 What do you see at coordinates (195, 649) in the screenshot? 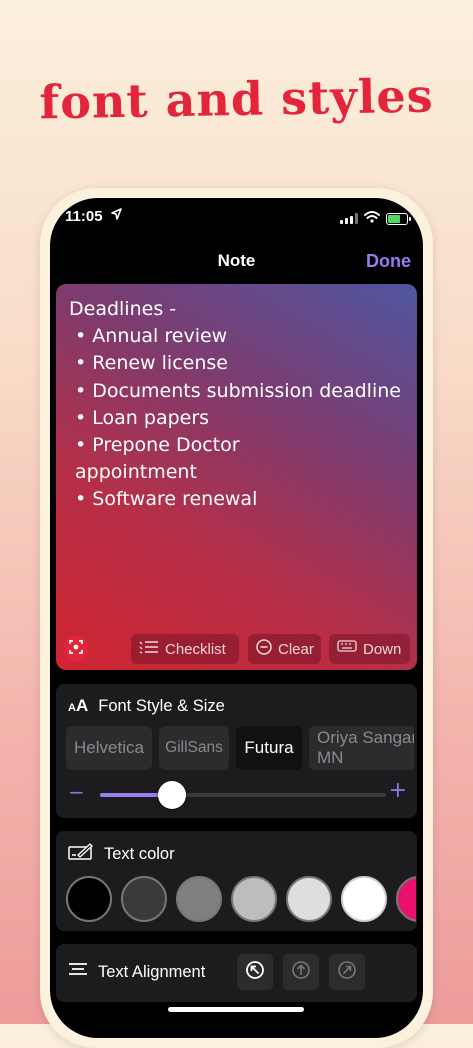
I see `checklist-label: Checklist` at bounding box center [195, 649].